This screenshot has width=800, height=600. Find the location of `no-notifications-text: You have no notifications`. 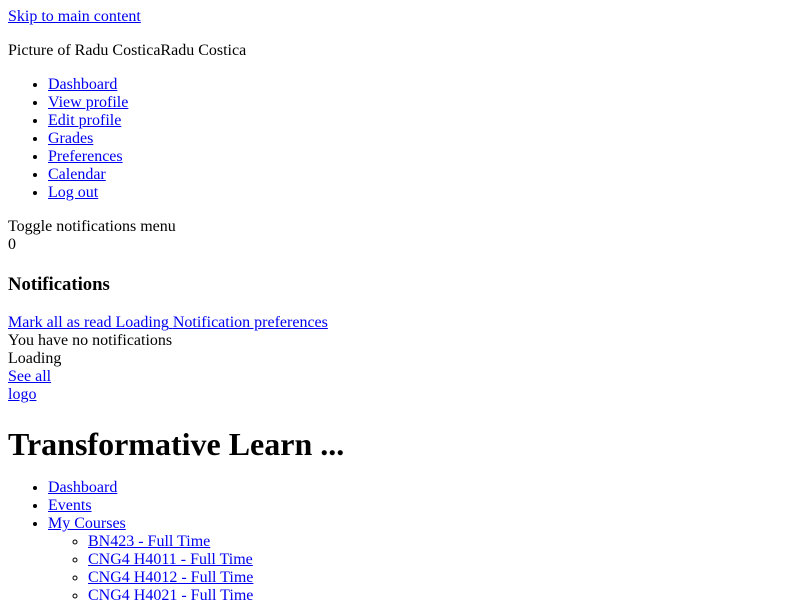

no-notifications-text: You have no notifications is located at coordinates (90, 340).